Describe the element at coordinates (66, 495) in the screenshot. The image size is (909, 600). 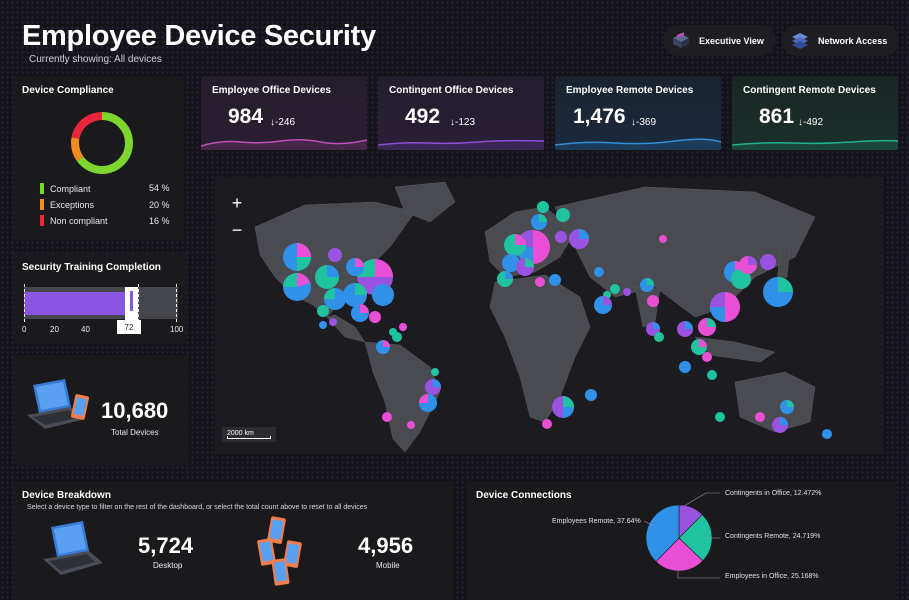
I see `device-breakdown-title: Device Breakdown` at that location.